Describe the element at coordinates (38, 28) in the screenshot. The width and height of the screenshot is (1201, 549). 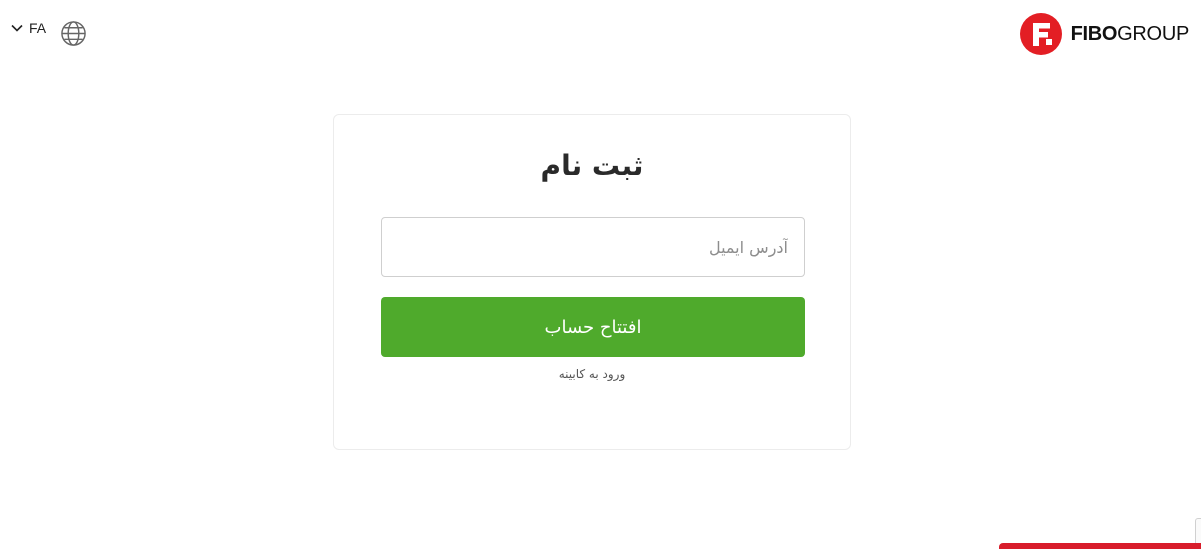
I see `language-label: FA` at that location.